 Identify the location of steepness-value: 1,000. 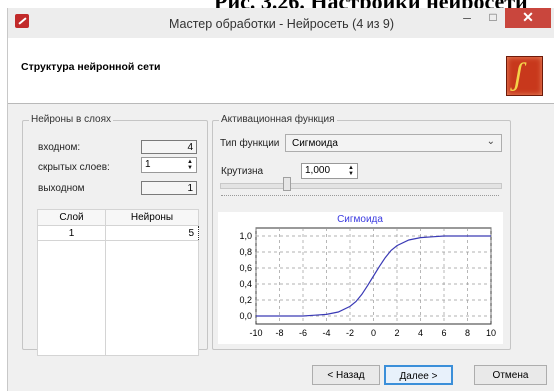
(318, 170).